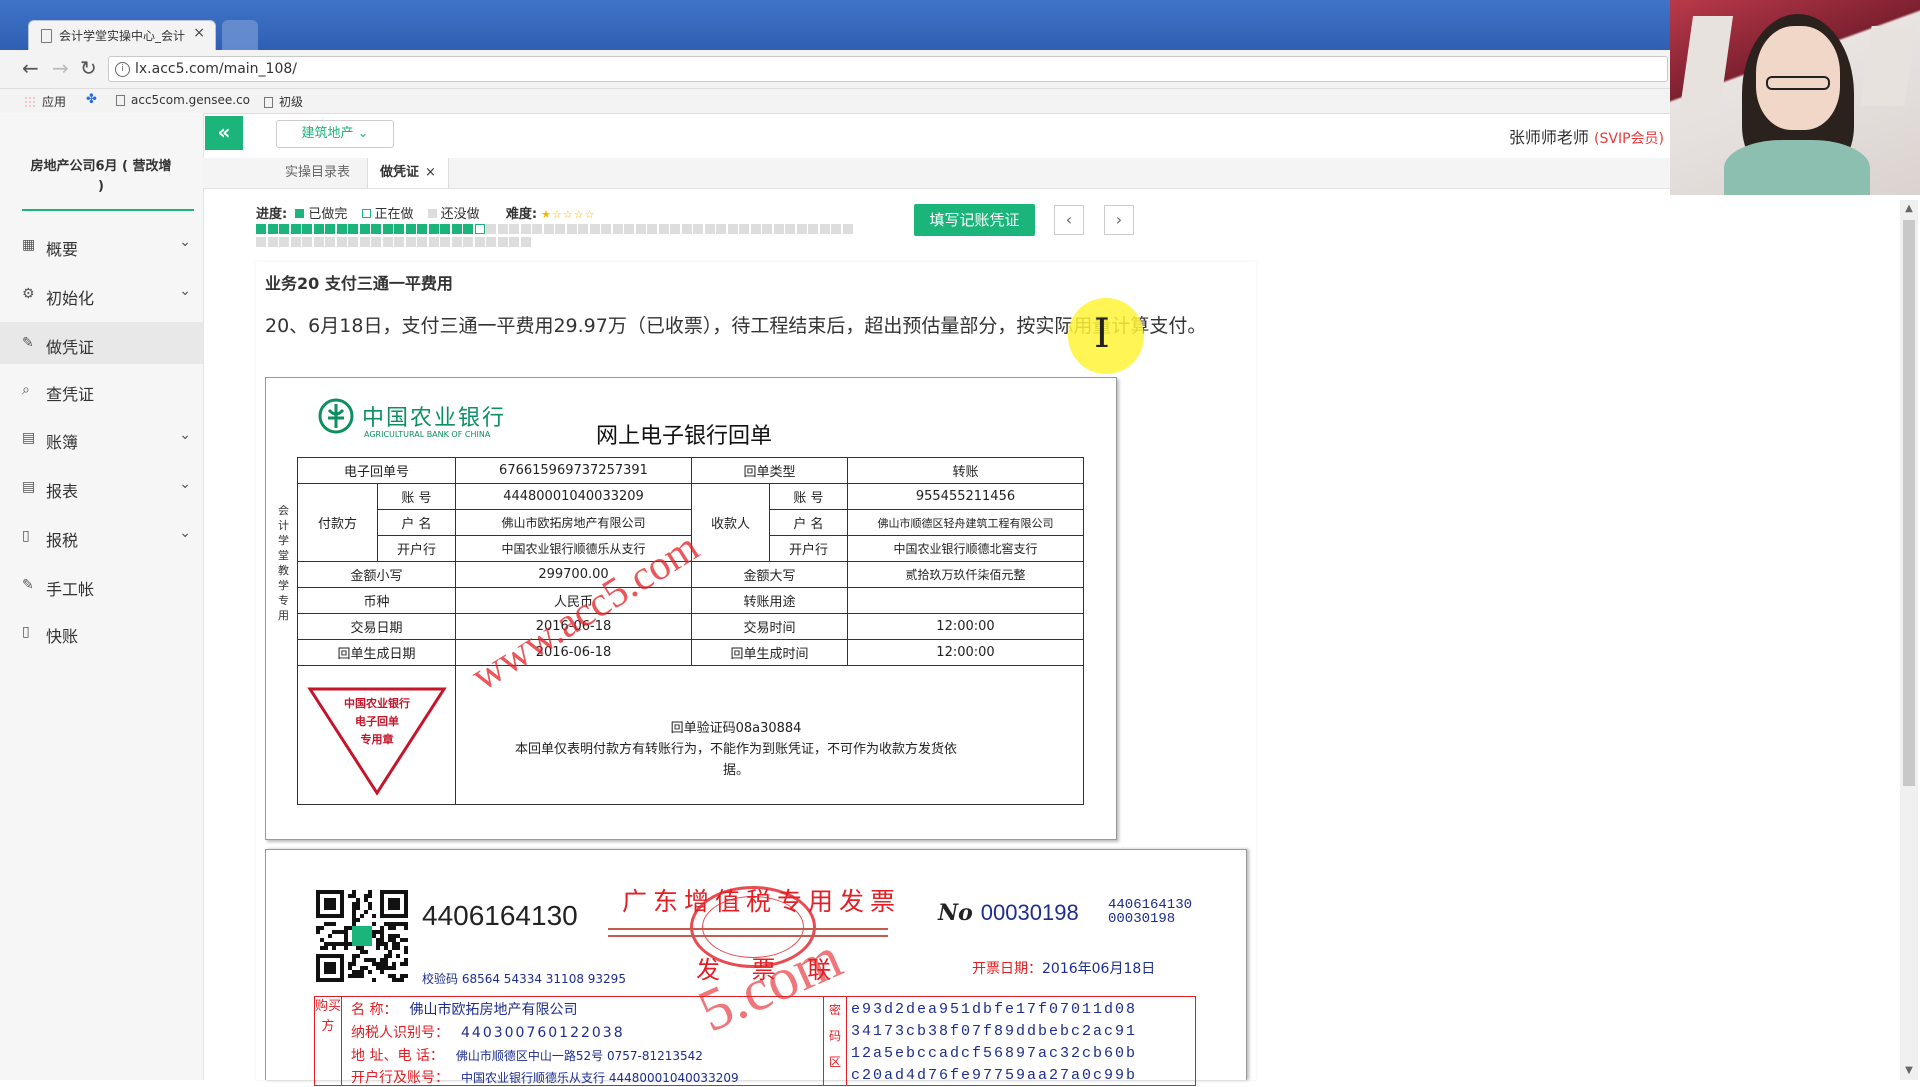  What do you see at coordinates (101, 536) in the screenshot?
I see `sidebar-item-tax: ▯ 报税 ⌄` at bounding box center [101, 536].